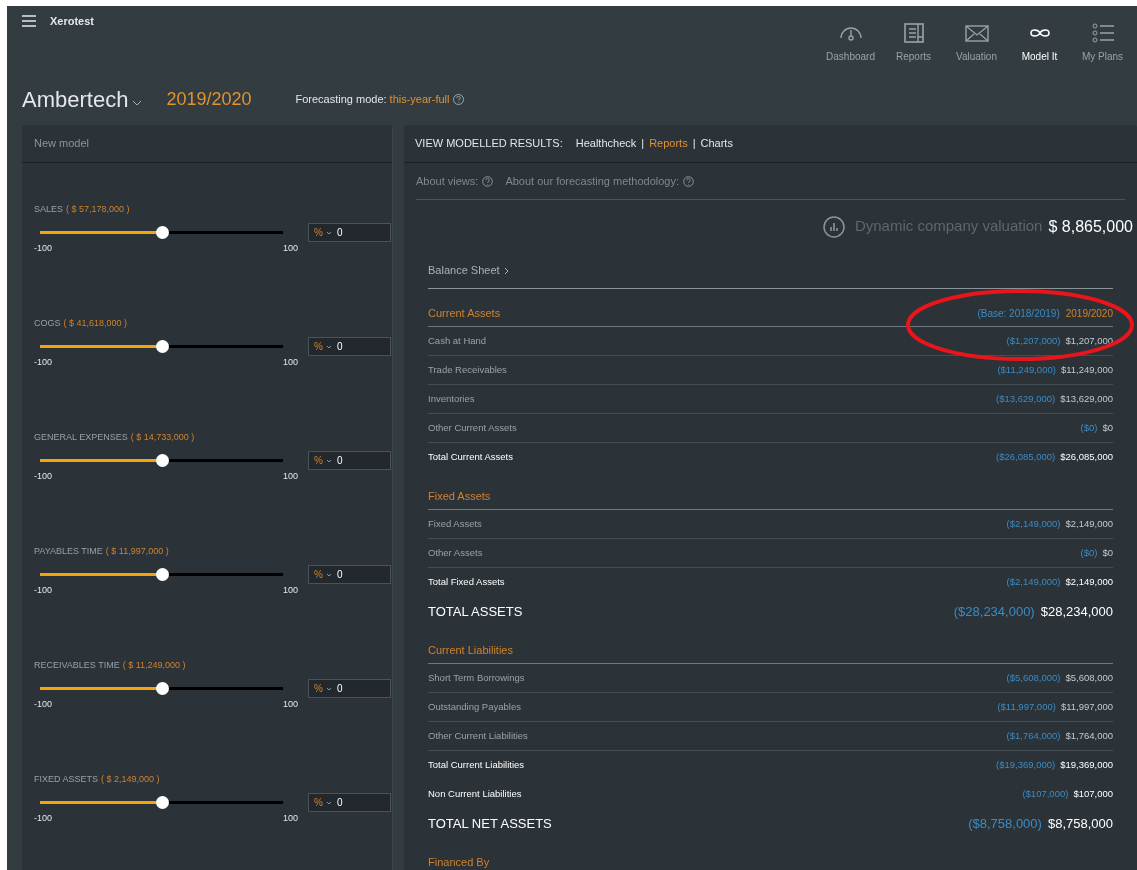 Image resolution: width=1137 pixels, height=870 pixels. Describe the element at coordinates (29, 21) in the screenshot. I see `menu-icon` at that location.